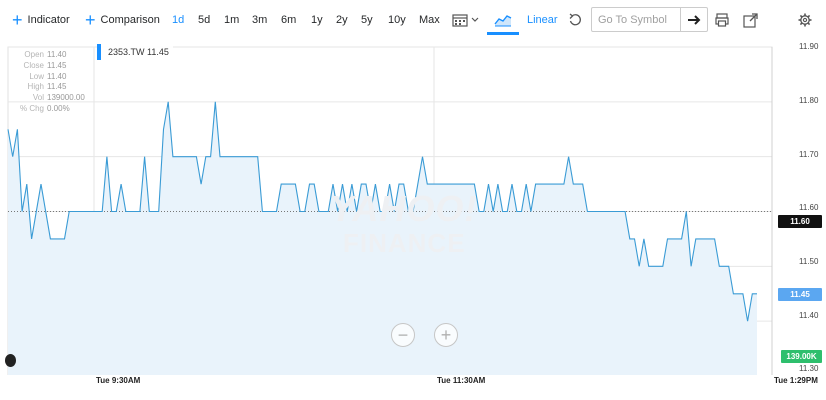 The width and height of the screenshot is (826, 400). What do you see at coordinates (58, 98) in the screenshot?
I see `ohlc-vol: Vol 139000.00` at bounding box center [58, 98].